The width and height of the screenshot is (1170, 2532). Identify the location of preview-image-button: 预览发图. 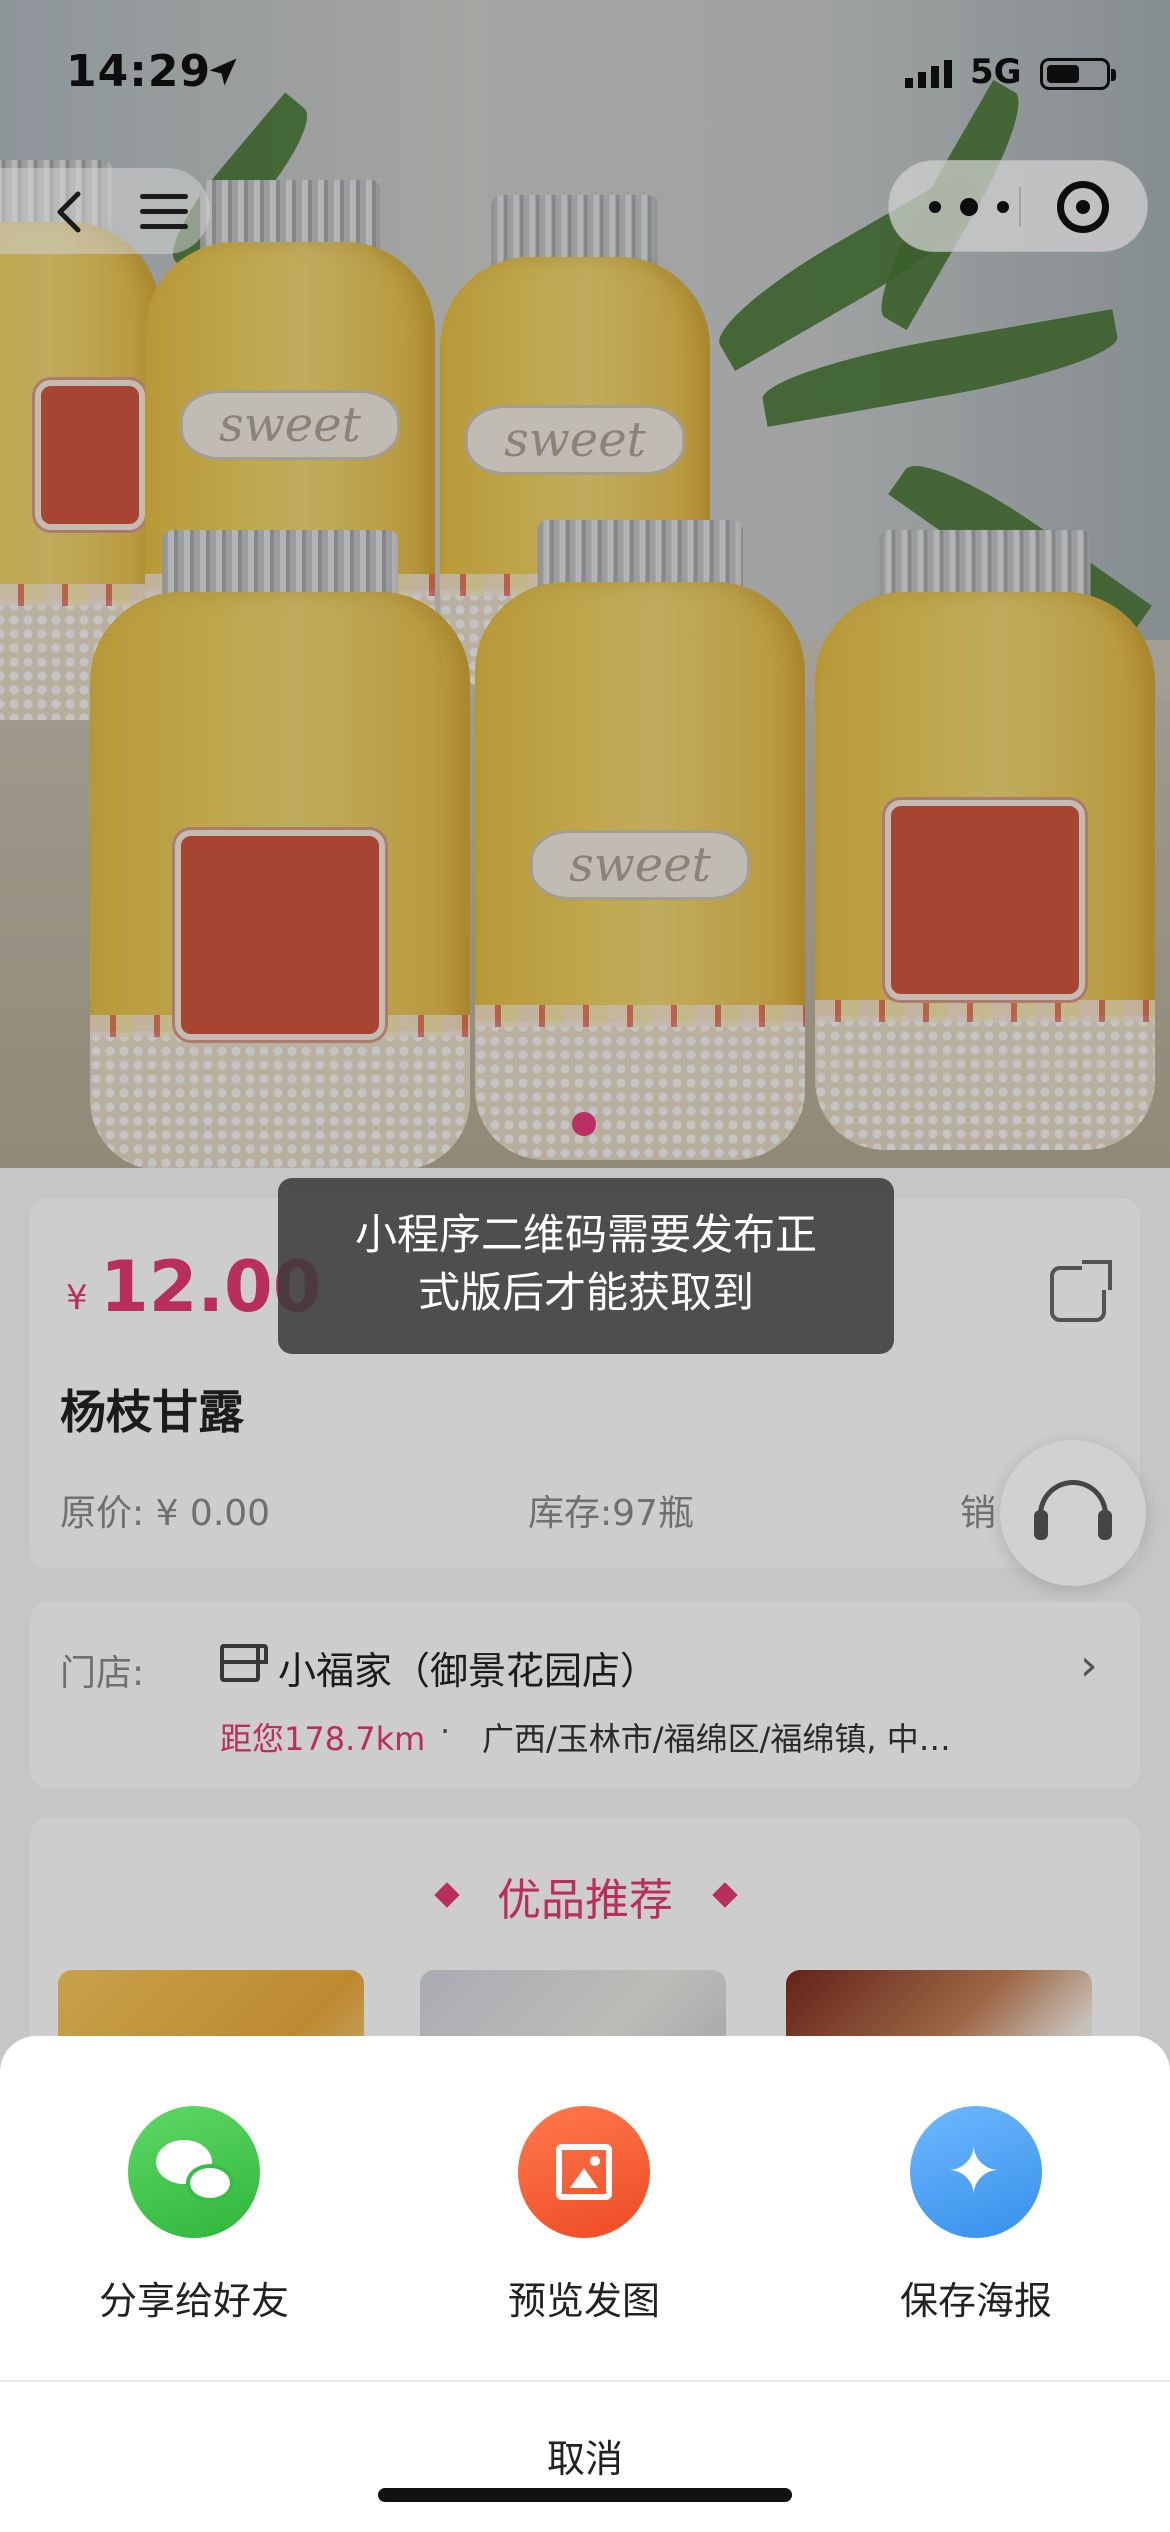
(584, 2214).